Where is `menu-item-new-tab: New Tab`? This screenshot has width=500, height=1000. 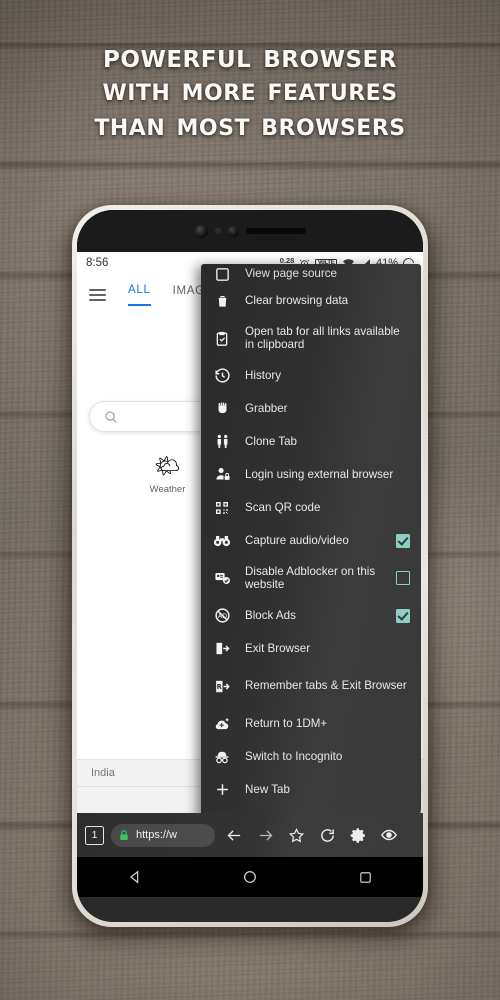
menu-item-new-tab: New Tab is located at coordinates (311, 789).